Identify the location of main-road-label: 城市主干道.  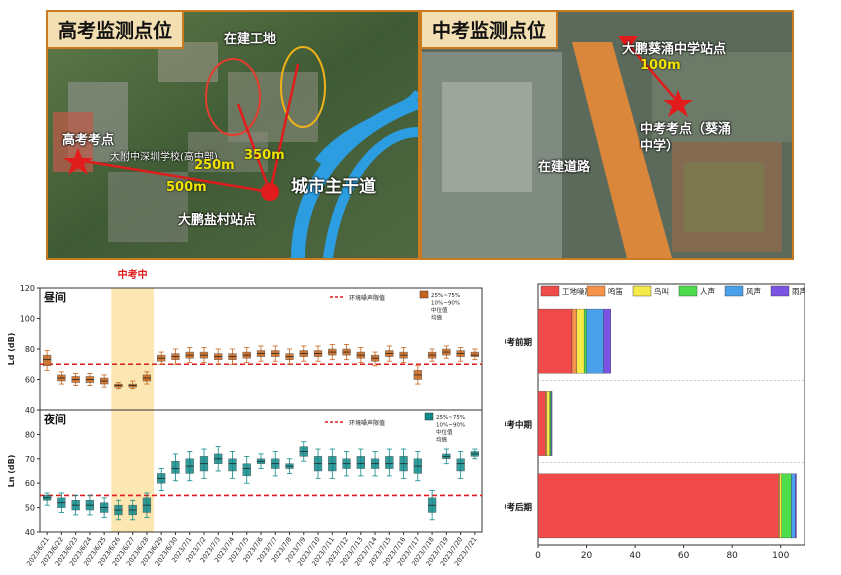
(333, 187).